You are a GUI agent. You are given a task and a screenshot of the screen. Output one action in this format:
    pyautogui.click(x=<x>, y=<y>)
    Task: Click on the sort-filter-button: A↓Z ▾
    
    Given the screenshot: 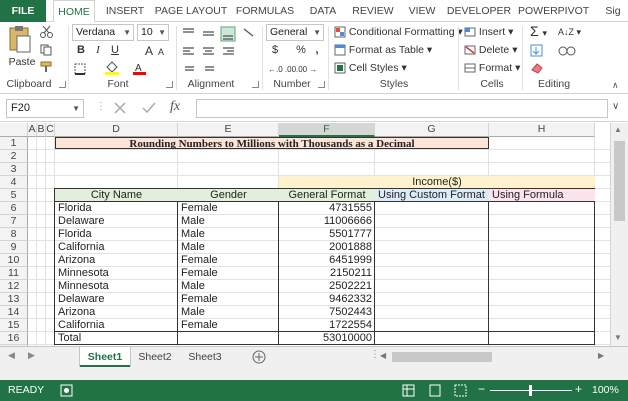 What is the action you would take?
    pyautogui.click(x=569, y=32)
    